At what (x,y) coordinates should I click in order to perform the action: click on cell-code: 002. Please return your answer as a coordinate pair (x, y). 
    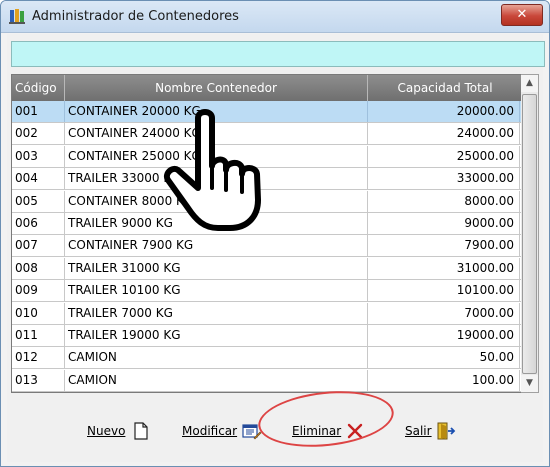
    Looking at the image, I should click on (38, 134).